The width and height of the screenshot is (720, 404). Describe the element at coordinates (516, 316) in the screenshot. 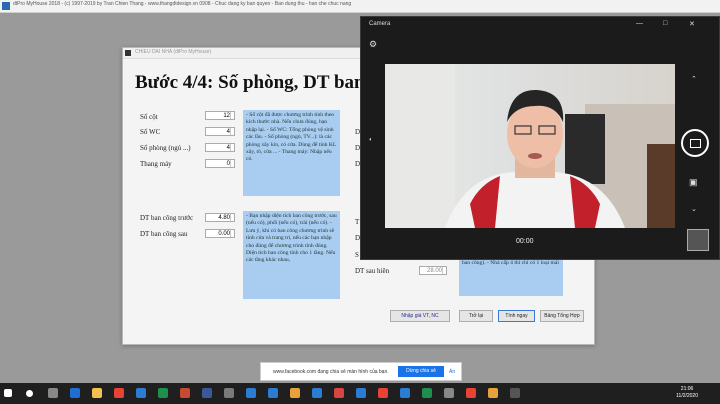

I see `tinh-ngay-button: Tính ngay` at that location.